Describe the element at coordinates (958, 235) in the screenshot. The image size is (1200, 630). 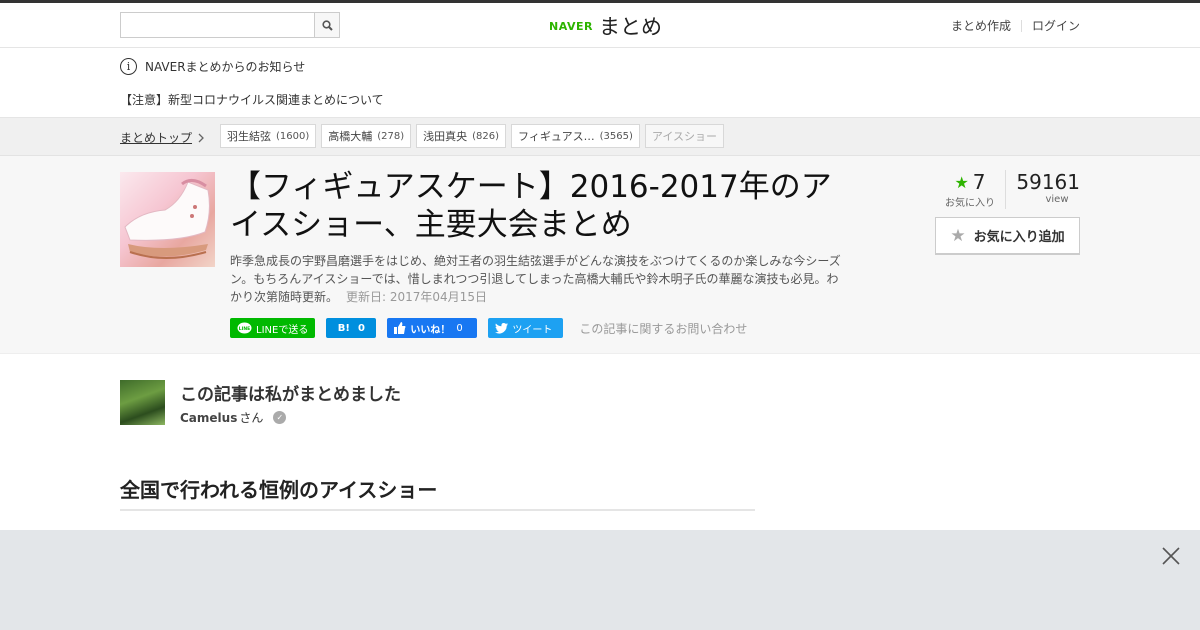
I see `star-outline-icon: ★` at that location.